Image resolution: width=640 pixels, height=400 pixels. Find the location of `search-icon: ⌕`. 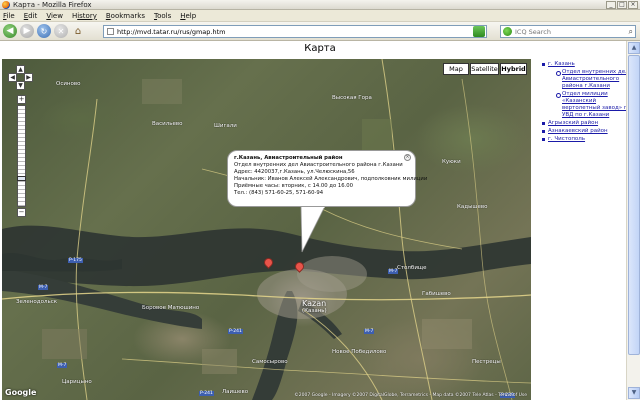

search-icon: ⌕ is located at coordinates (631, 32).